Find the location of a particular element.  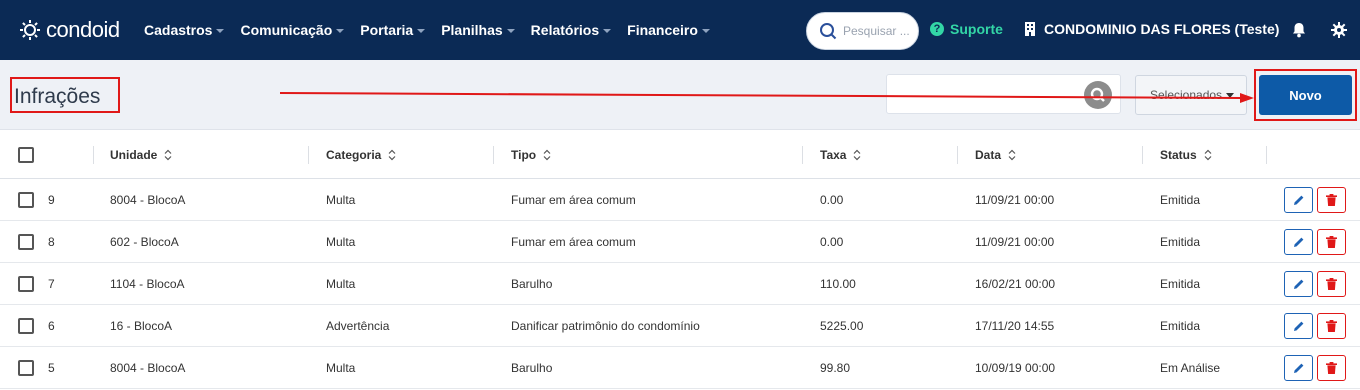

brand-logo: condoid is located at coordinates (69, 30).